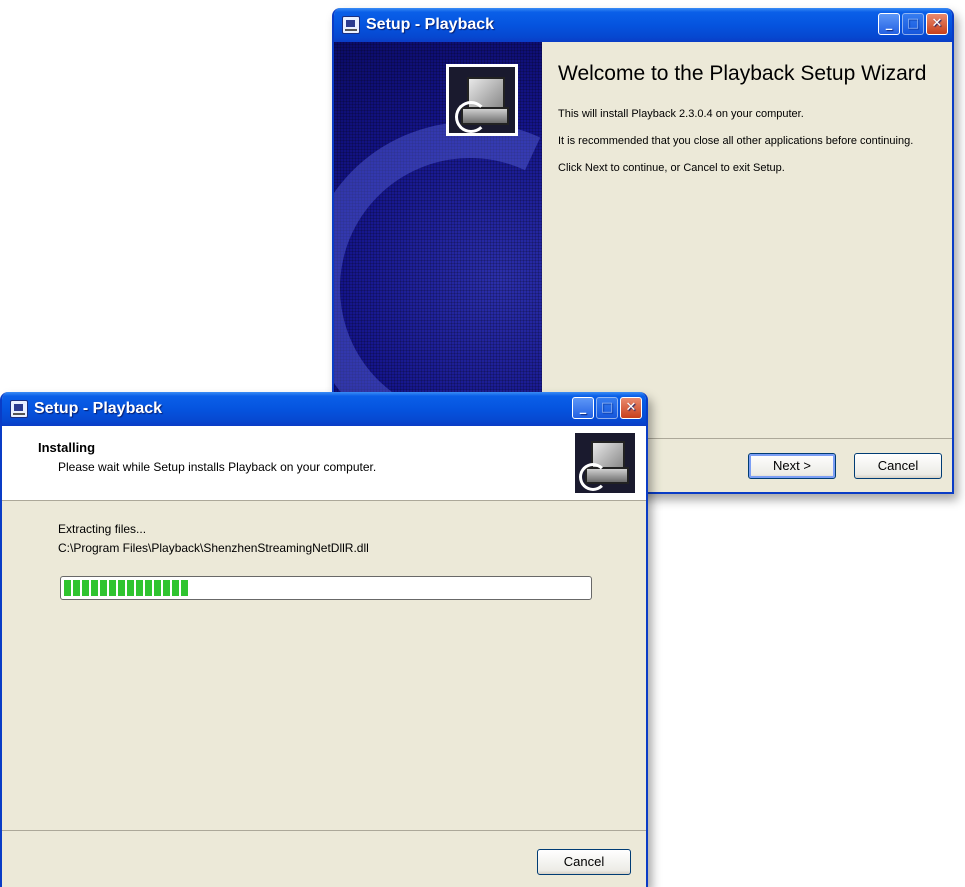 Image resolution: width=965 pixels, height=887 pixels. Describe the element at coordinates (430, 24) in the screenshot. I see `welcome-window-title: Setup - Playback` at that location.